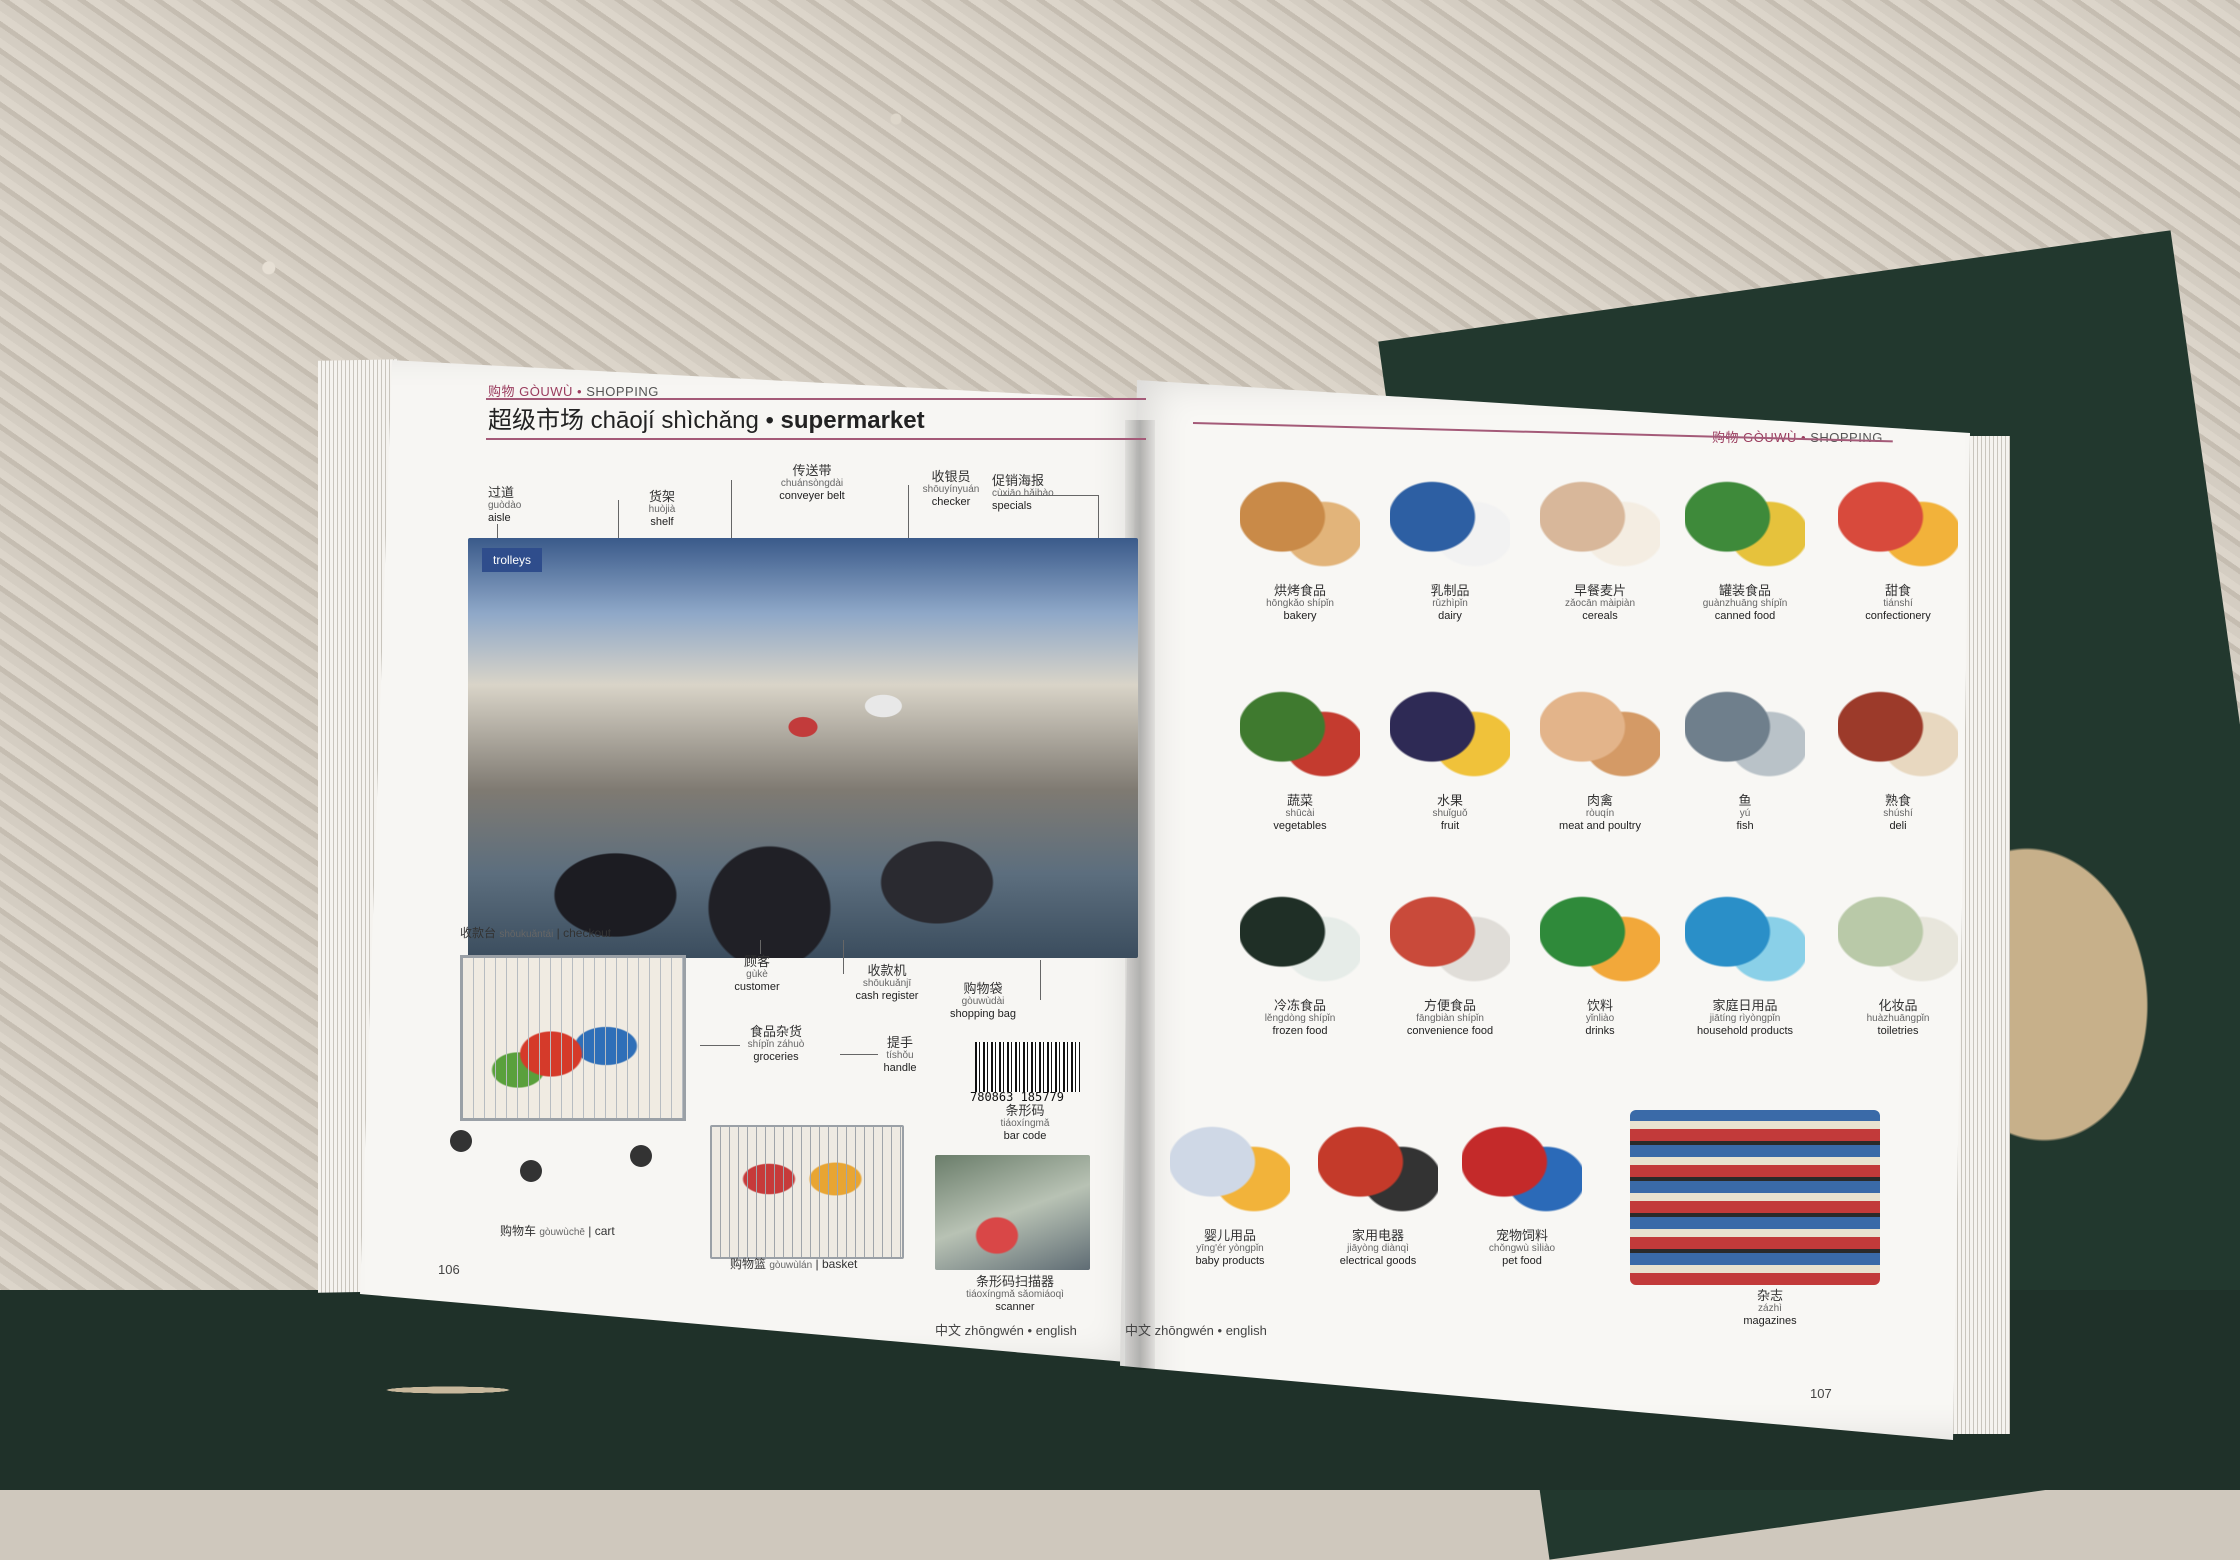 This screenshot has width=2240, height=1560. I want to click on category-label: 家用电器 jiāyòng diànqì electrical goods, so click(1378, 1248).